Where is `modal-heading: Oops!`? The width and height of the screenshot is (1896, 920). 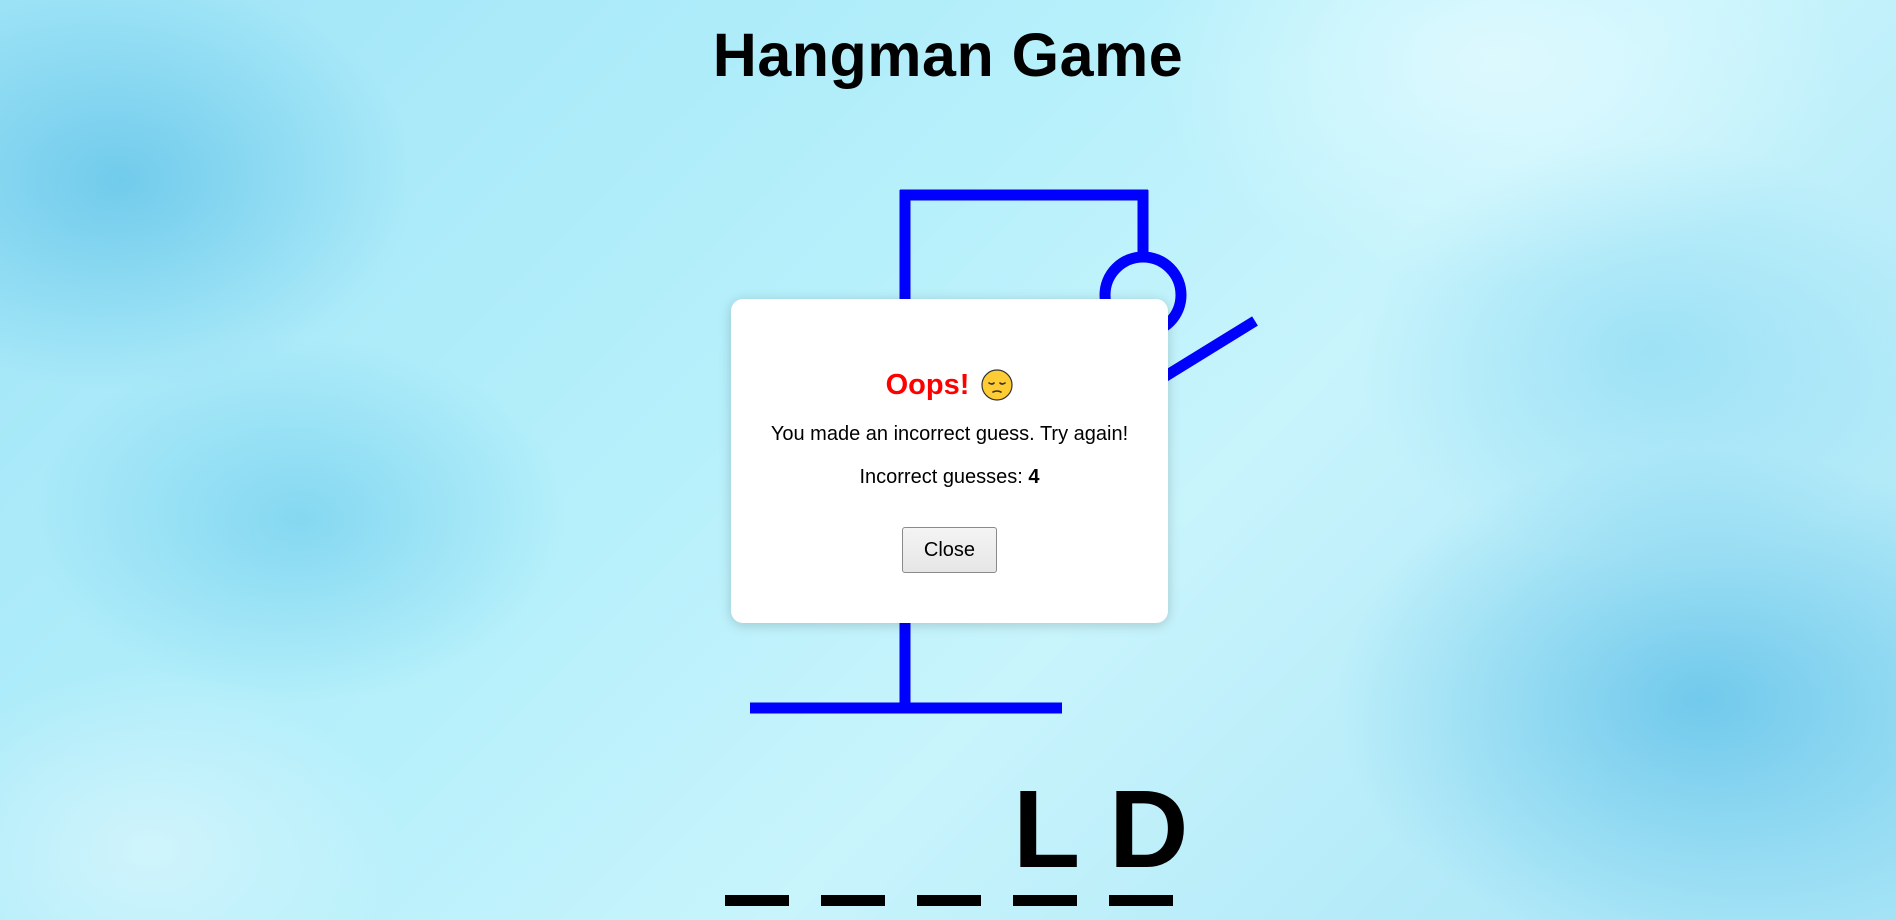 modal-heading: Oops! is located at coordinates (927, 385).